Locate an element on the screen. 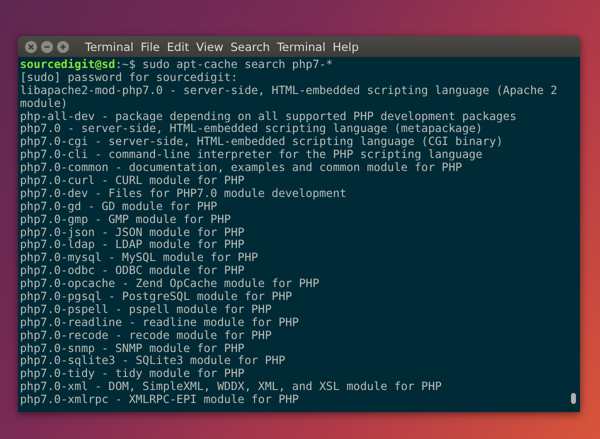  app-name: Terminal is located at coordinates (109, 47).